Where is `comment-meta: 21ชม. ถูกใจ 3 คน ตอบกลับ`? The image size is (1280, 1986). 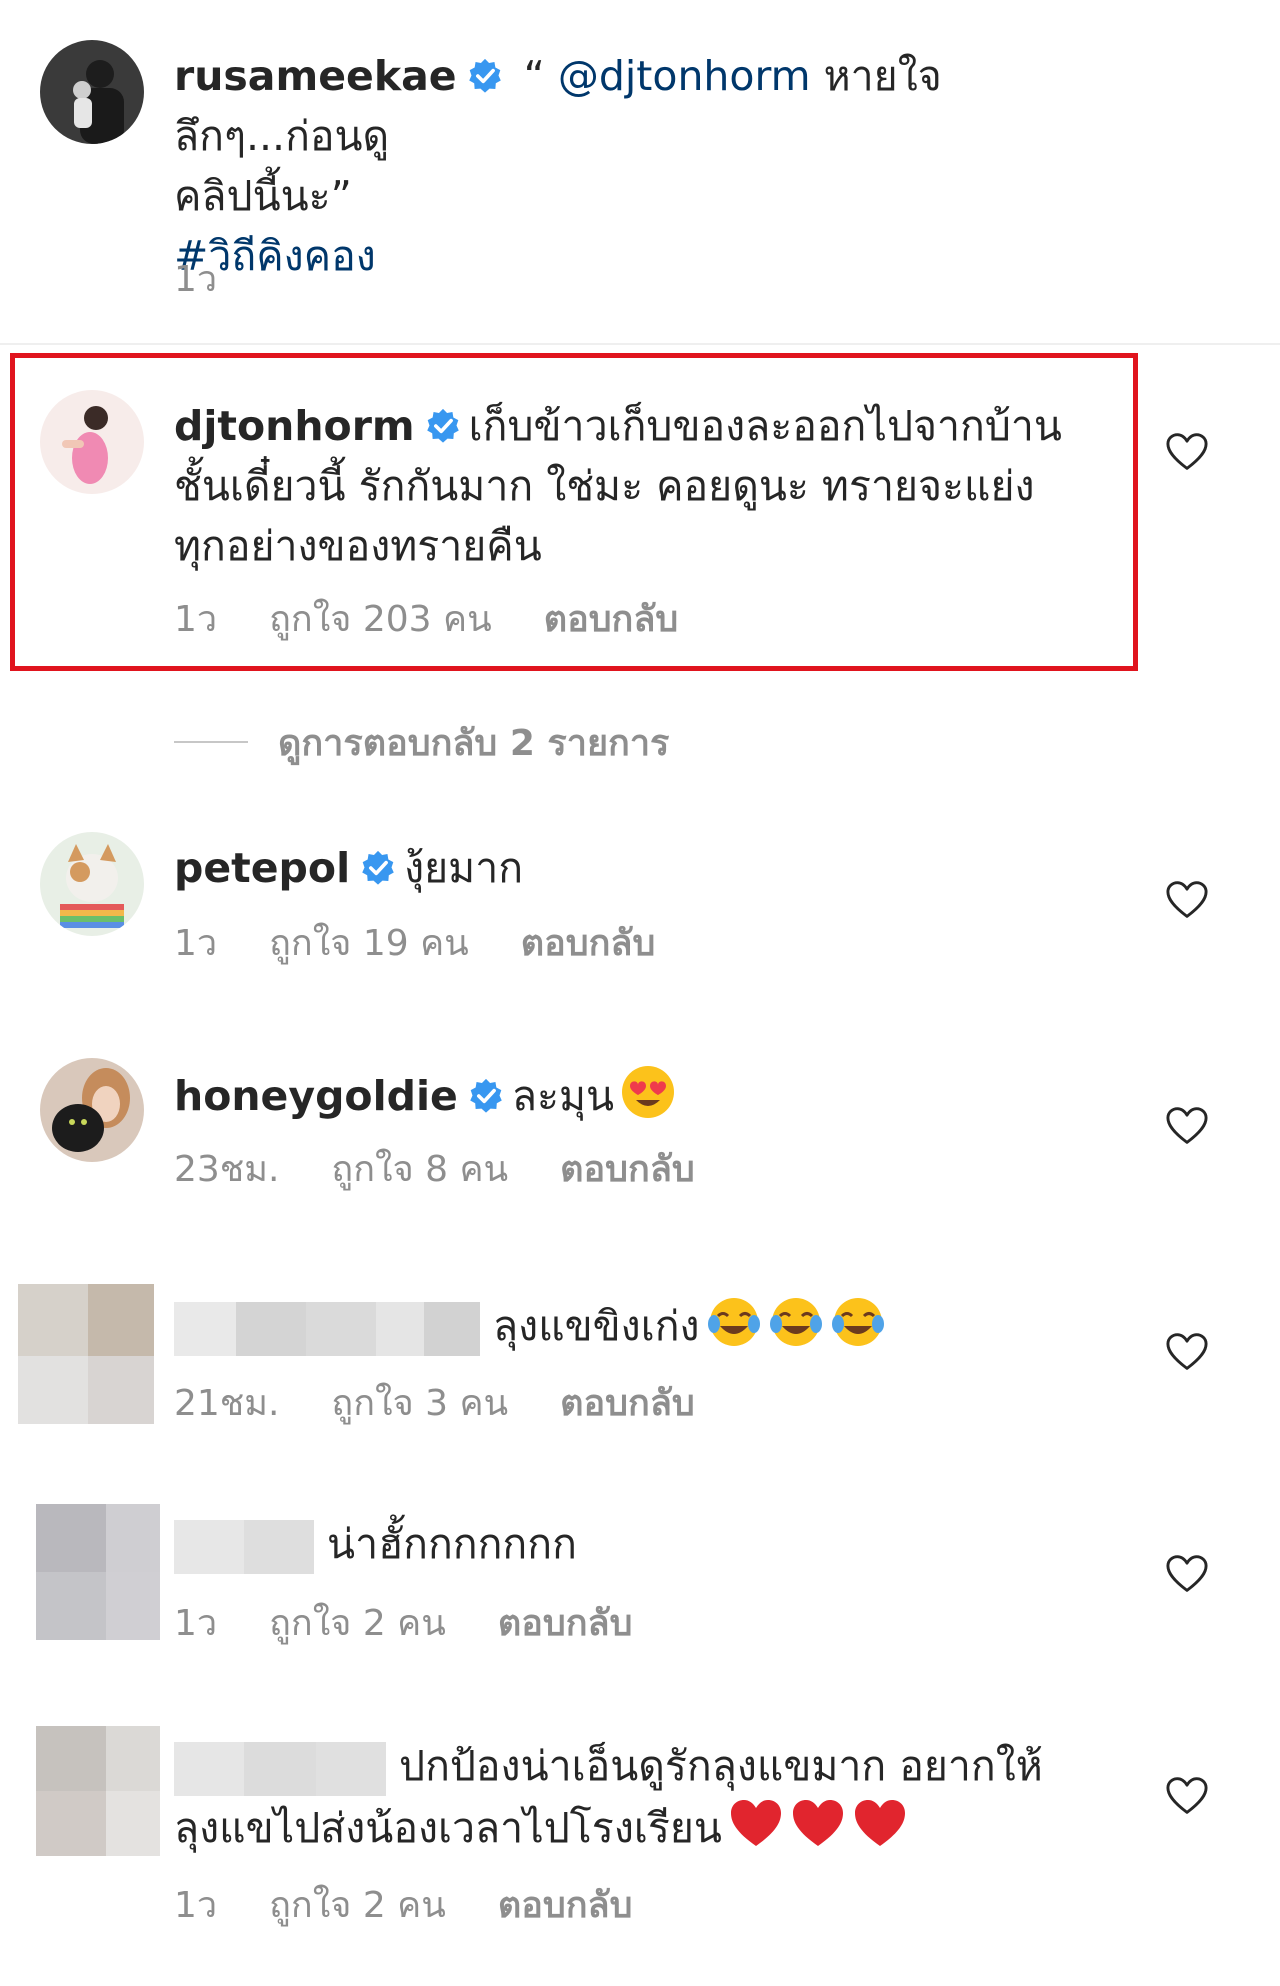 comment-meta: 21ชม. ถูกใจ 3 คน ตอบกลับ is located at coordinates (460, 1402).